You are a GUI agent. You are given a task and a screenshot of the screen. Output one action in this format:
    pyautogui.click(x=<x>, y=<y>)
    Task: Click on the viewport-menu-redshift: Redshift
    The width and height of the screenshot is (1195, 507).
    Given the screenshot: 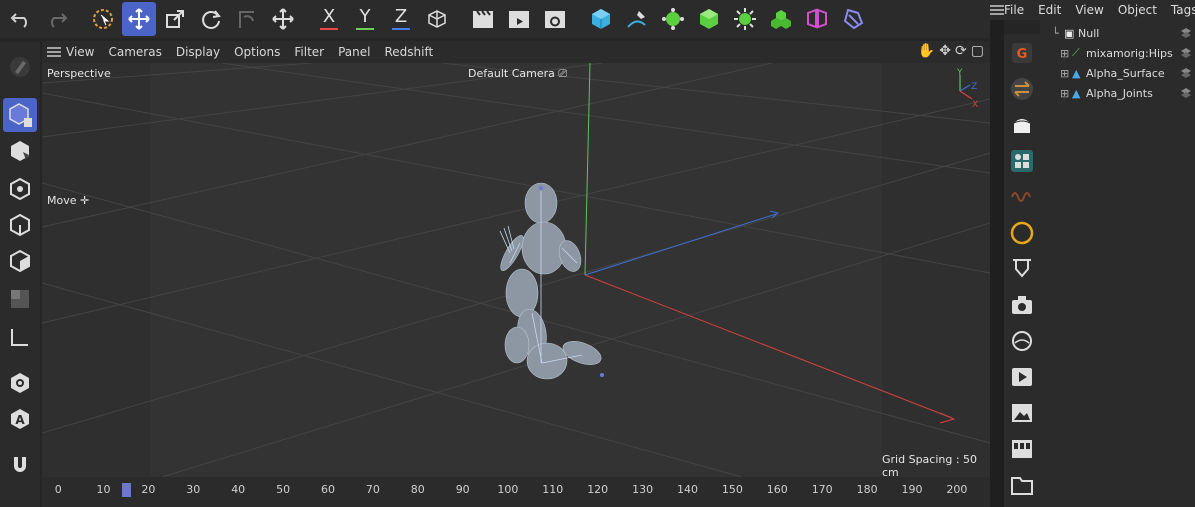 What is the action you would take?
    pyautogui.click(x=408, y=52)
    